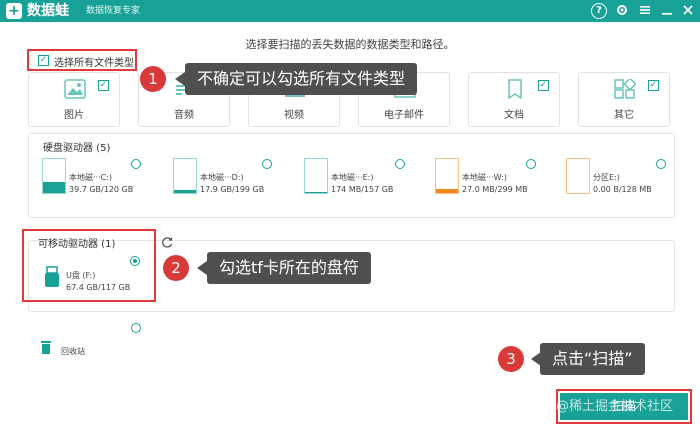 The height and width of the screenshot is (429, 700). I want to click on usb-drive-name: U盘 (F:), so click(80, 275).